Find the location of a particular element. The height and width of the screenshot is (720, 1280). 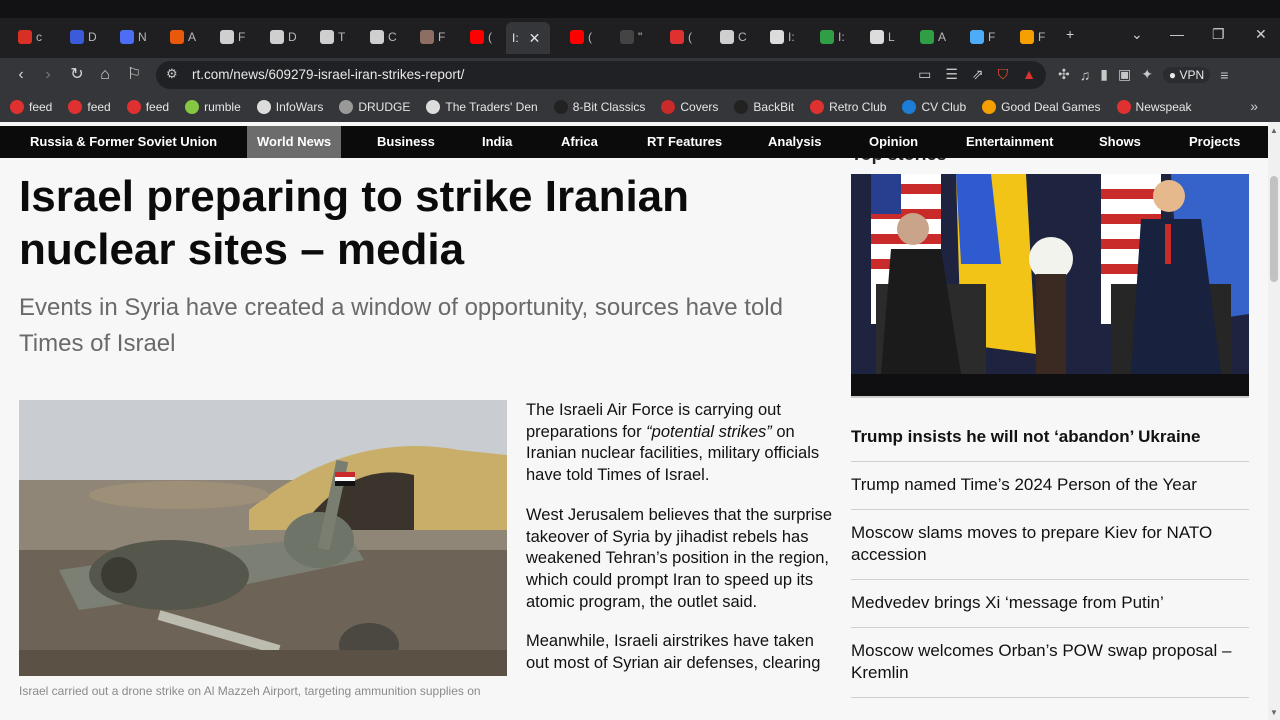

nav-item: Entertainment is located at coordinates (1009, 142).